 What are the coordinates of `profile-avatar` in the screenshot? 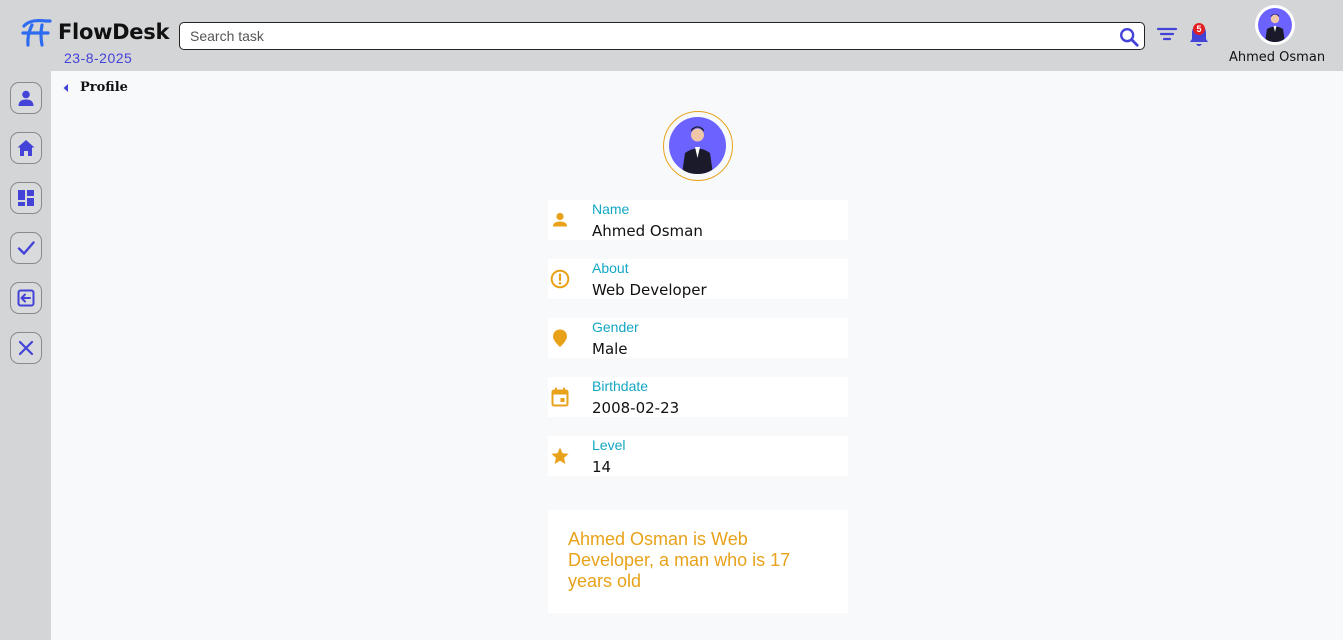 It's located at (698, 146).